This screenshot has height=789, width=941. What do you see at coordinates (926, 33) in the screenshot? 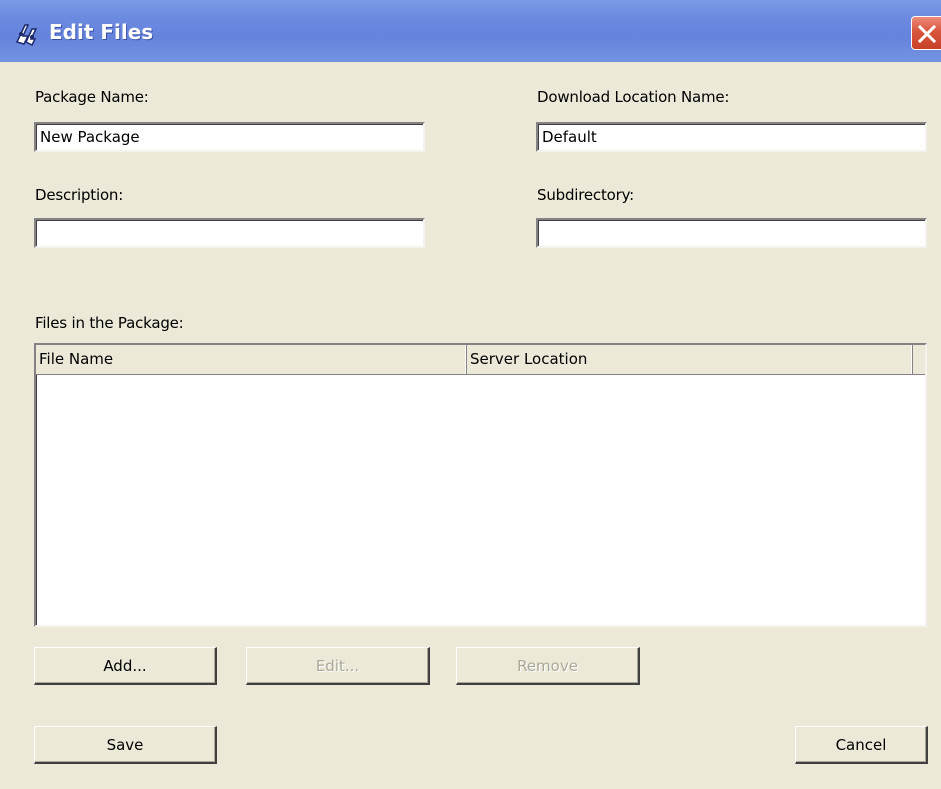
I see `close-button` at bounding box center [926, 33].